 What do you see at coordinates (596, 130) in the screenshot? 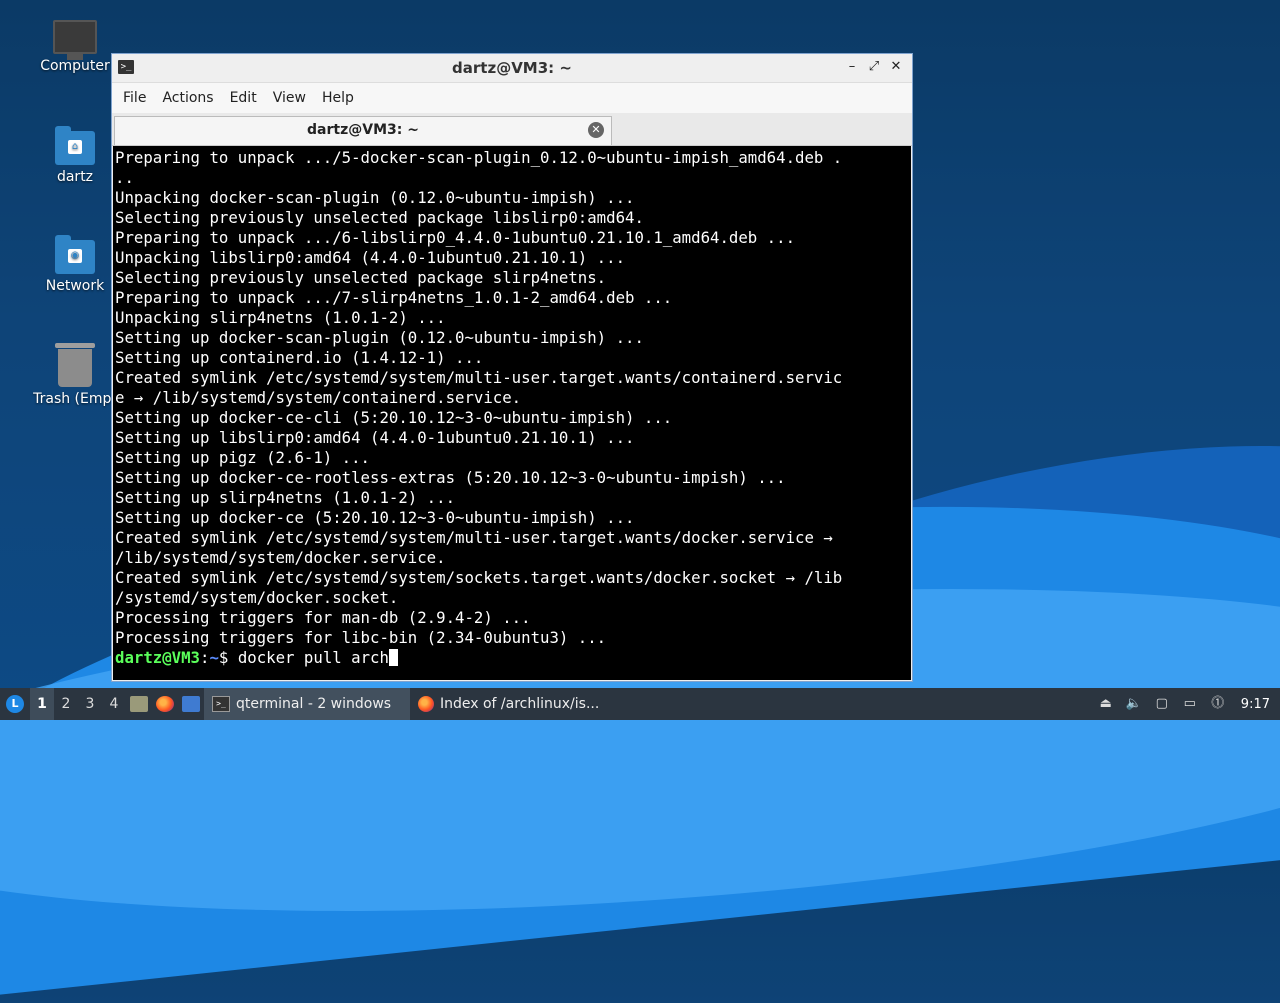
I see `tab-close-icon: ✕` at bounding box center [596, 130].